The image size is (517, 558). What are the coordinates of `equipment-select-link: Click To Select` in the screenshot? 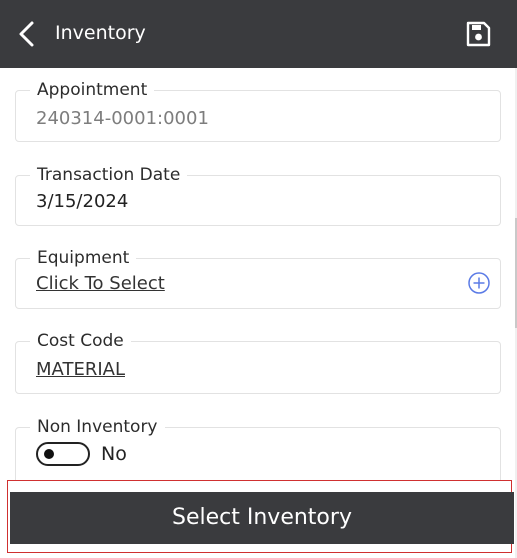 It's located at (100, 284).